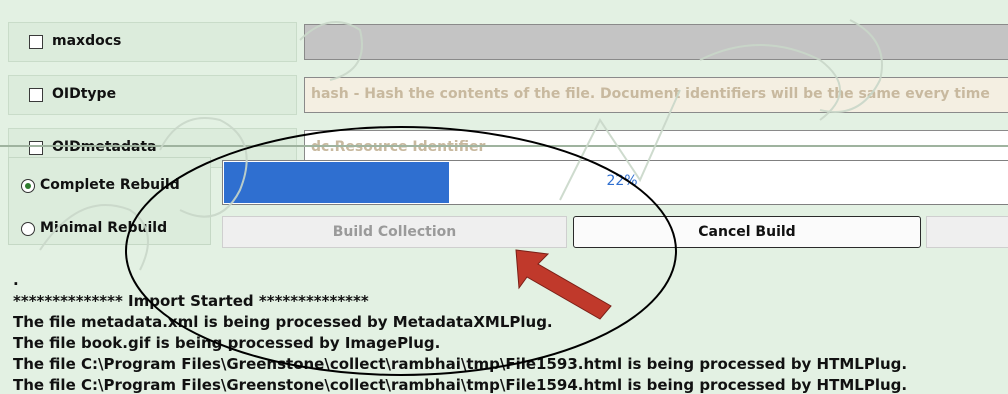  I want to click on panel-divider, so click(504, 146).